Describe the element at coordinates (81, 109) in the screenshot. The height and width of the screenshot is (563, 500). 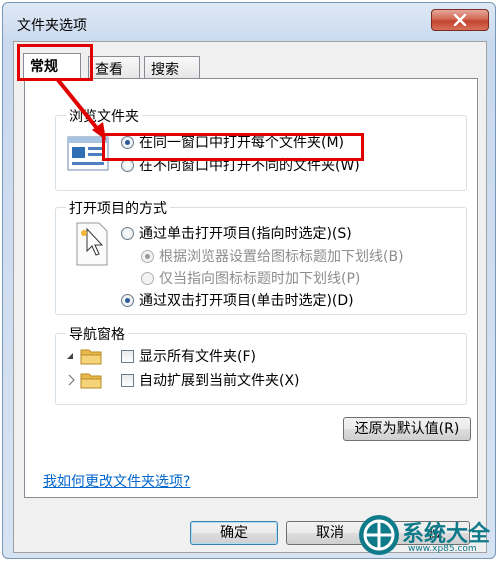
I see `red-arrow-annotation` at that location.